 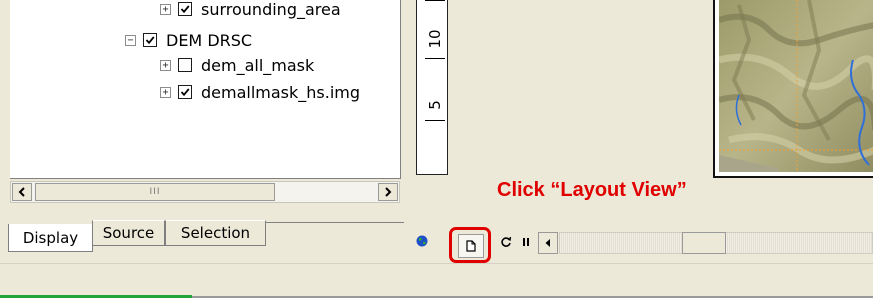 I want to click on left-arrow-icon, so click(x=547, y=243).